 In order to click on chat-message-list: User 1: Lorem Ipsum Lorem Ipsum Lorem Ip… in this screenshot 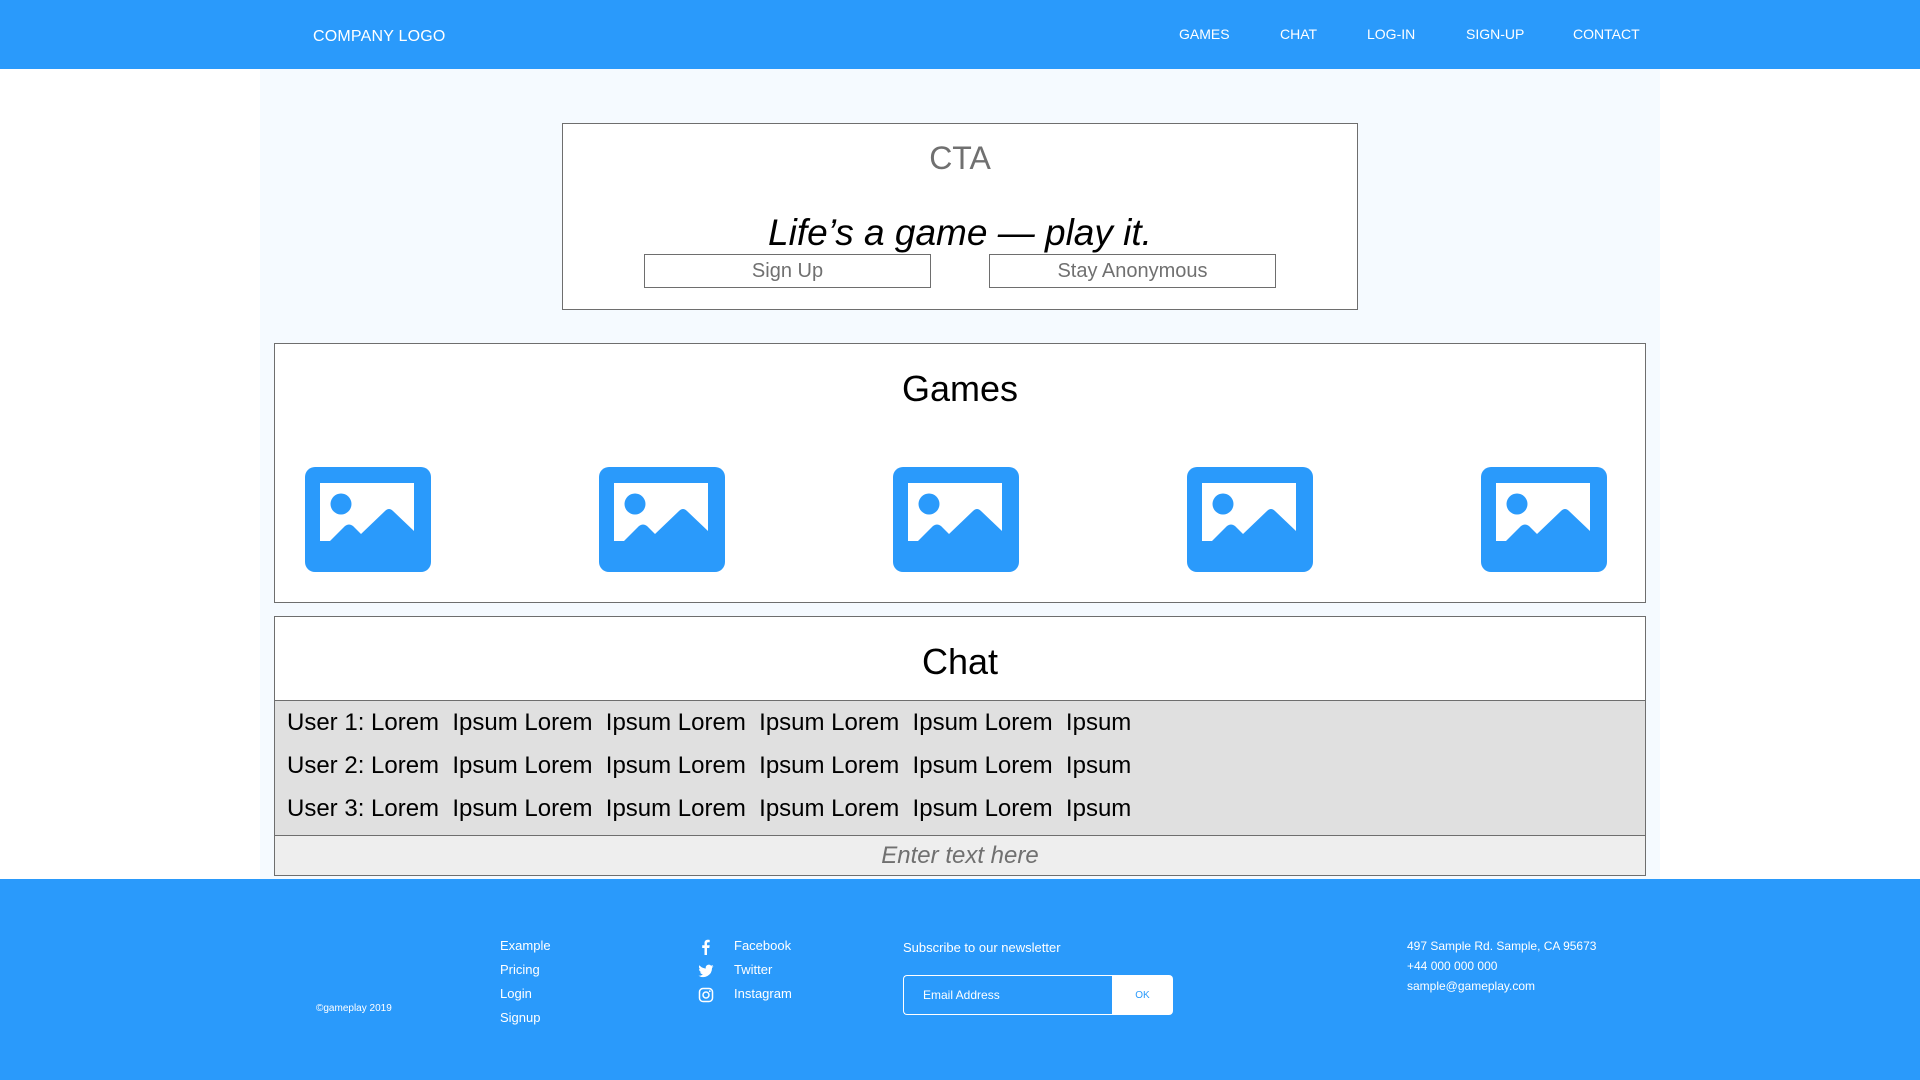, I will do `click(960, 768)`.